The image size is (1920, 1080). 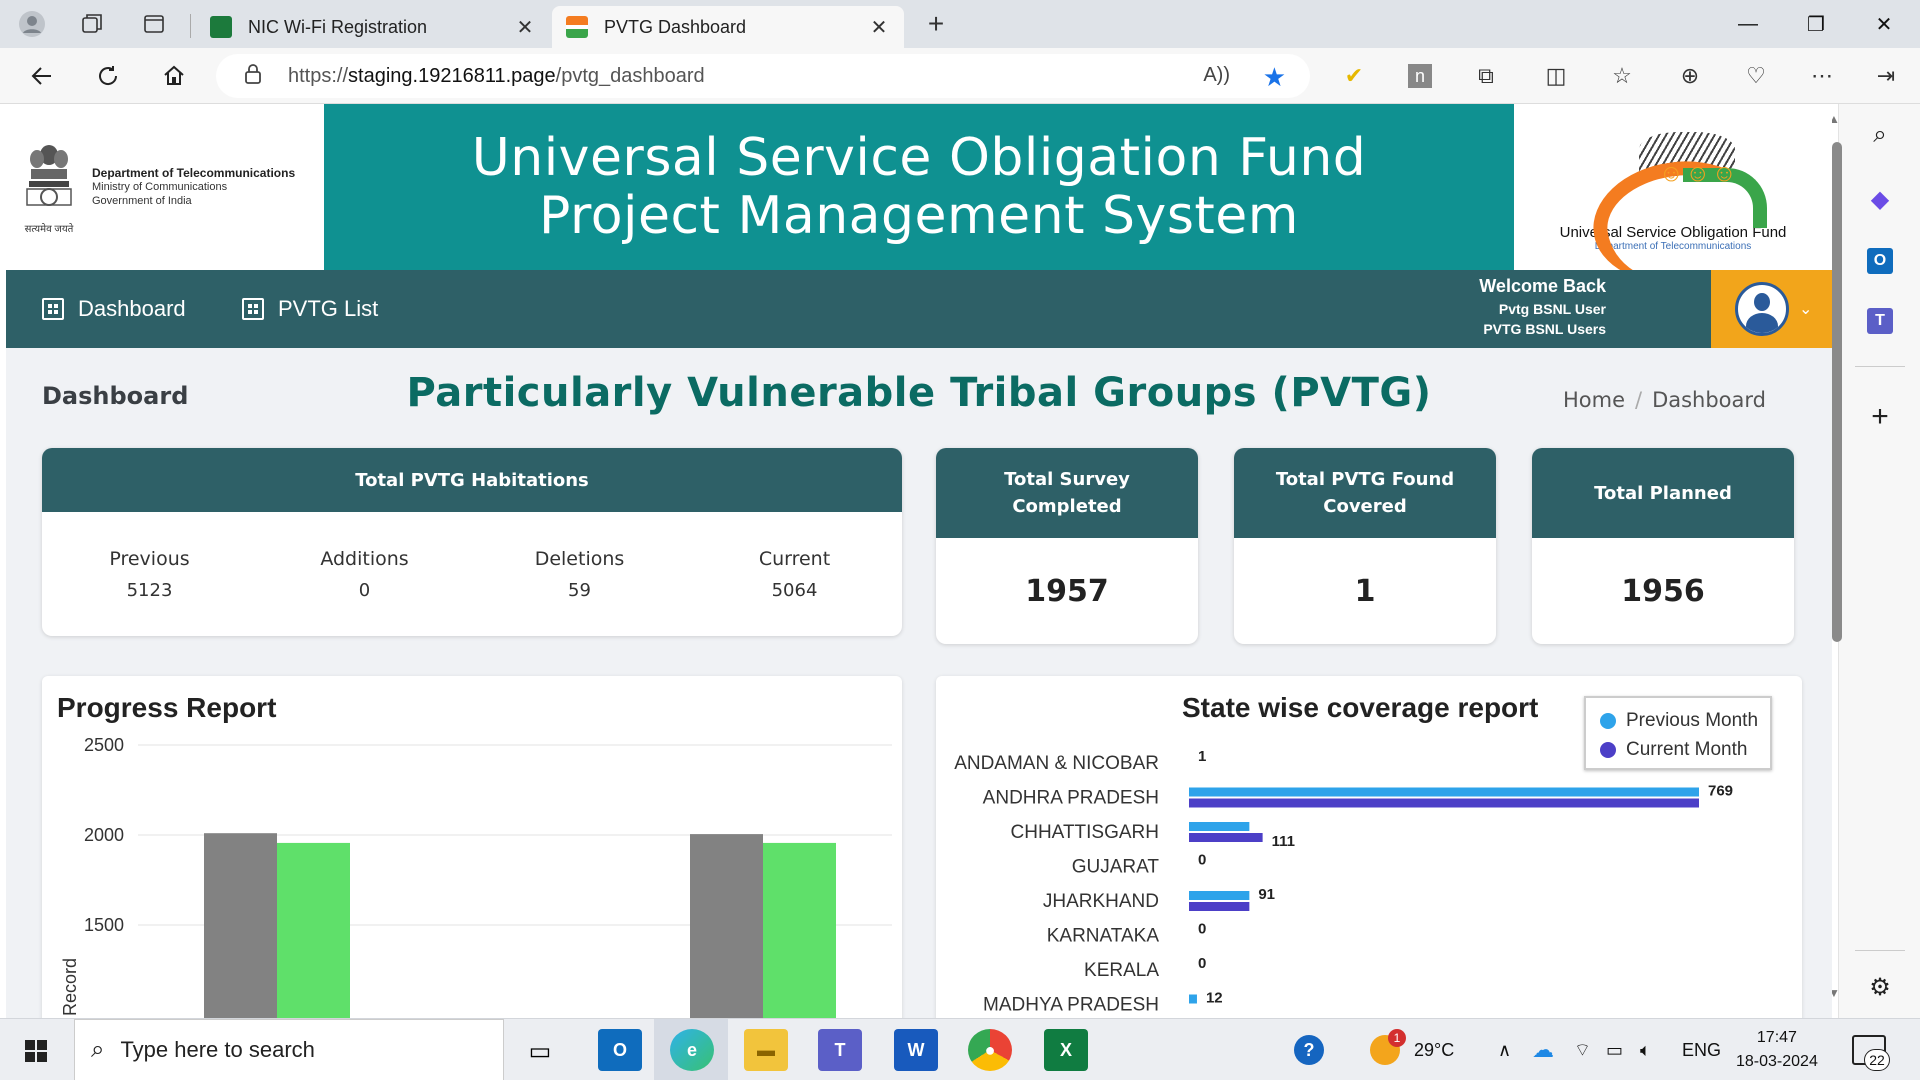 What do you see at coordinates (221, 27) in the screenshot?
I see `nic-favicon-icon` at bounding box center [221, 27].